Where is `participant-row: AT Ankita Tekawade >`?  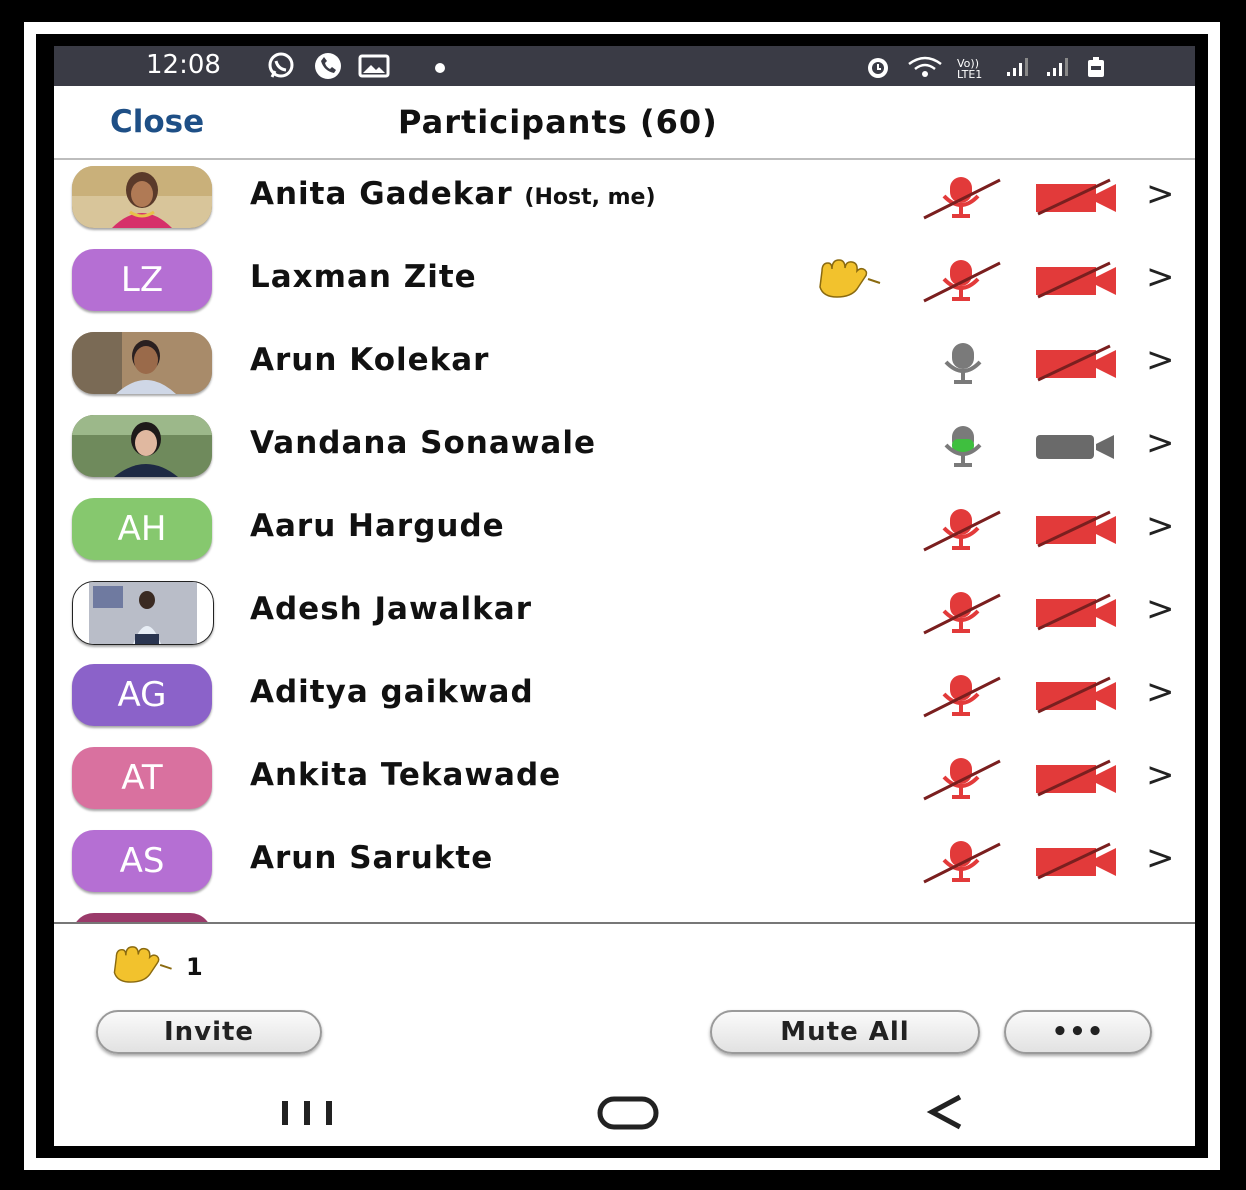 participant-row: AT Ankita Tekawade > is located at coordinates (624, 782).